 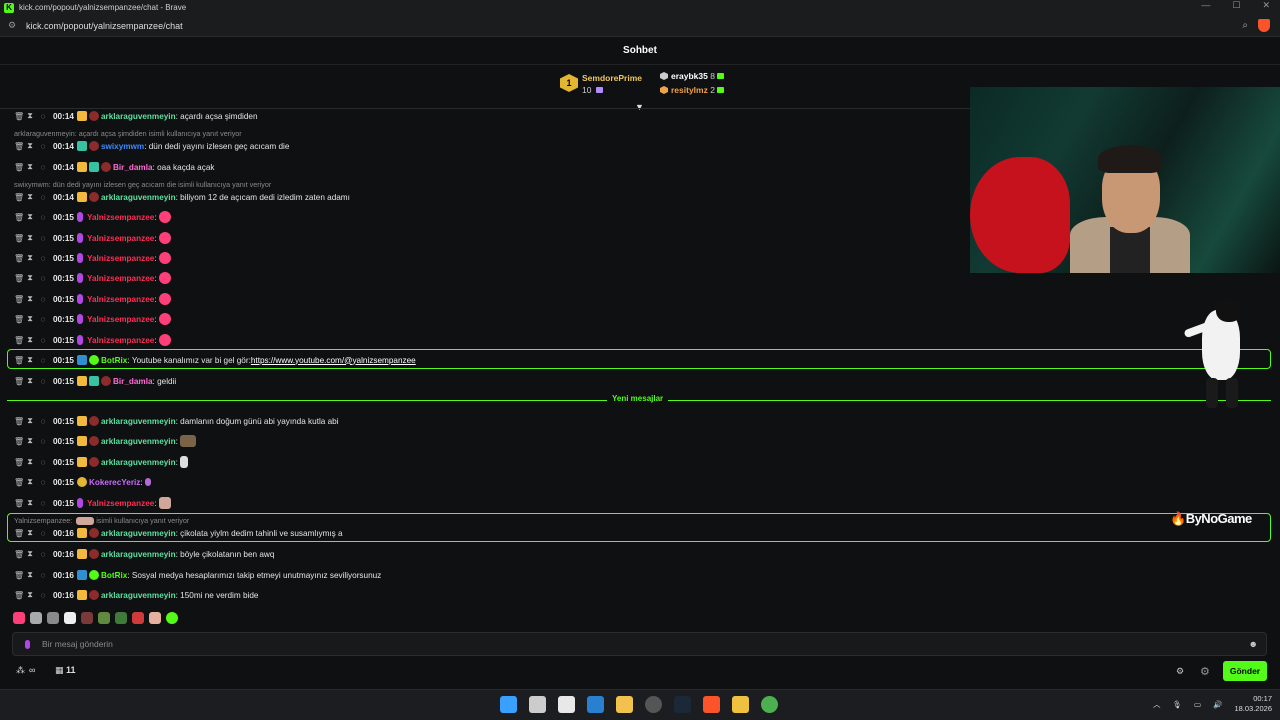 What do you see at coordinates (624, 704) in the screenshot?
I see `file-explorer-icon` at bounding box center [624, 704].